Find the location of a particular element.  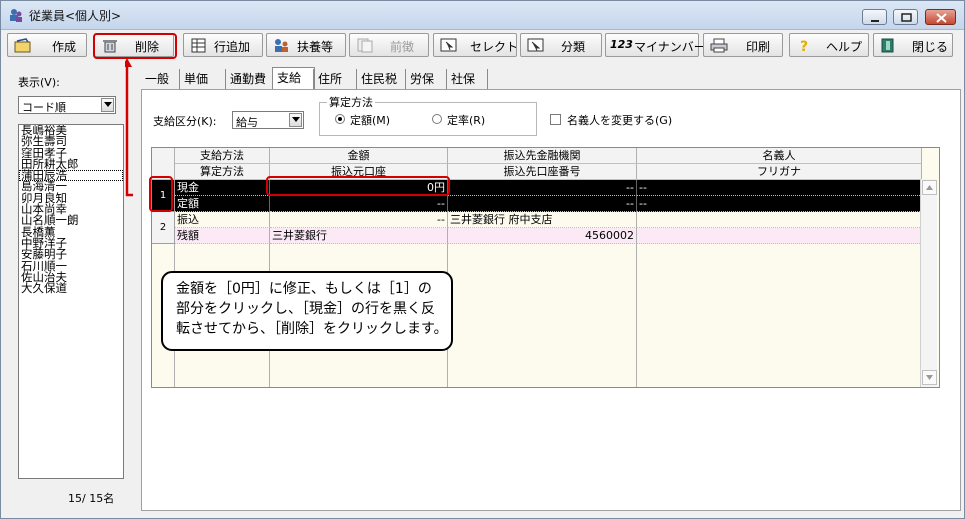

close-x-icon is located at coordinates (941, 18).